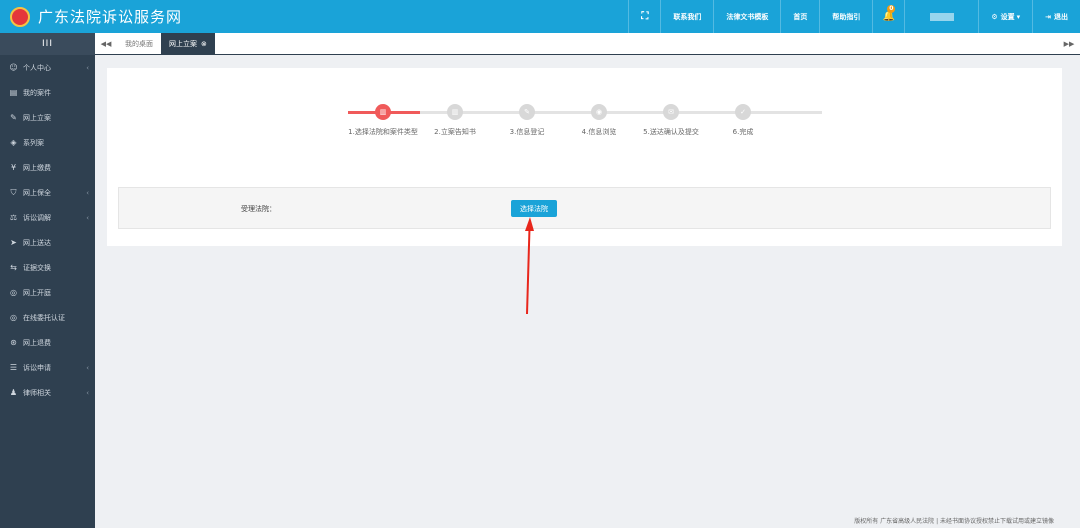 This screenshot has width=1080, height=528. What do you see at coordinates (258, 209) in the screenshot?
I see `court-label: 受理法院：` at bounding box center [258, 209].